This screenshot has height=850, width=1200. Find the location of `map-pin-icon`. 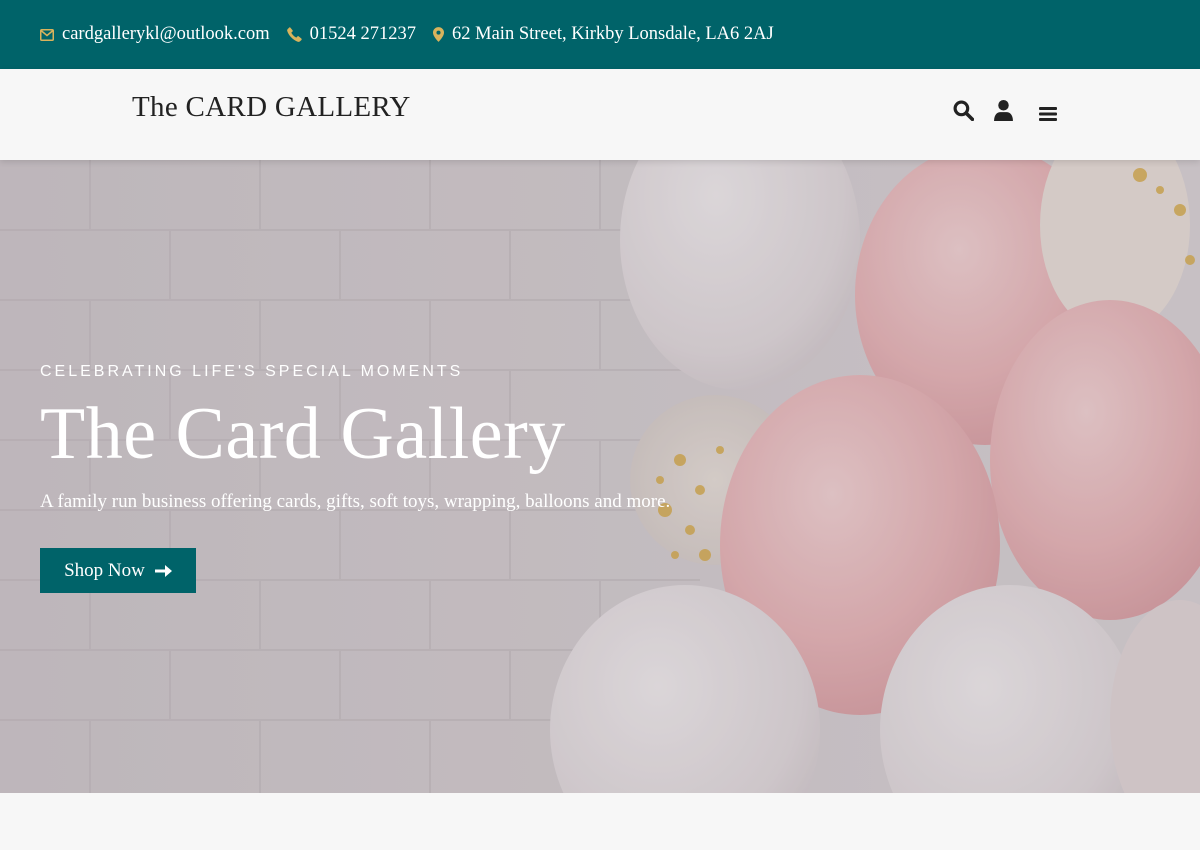

map-pin-icon is located at coordinates (439, 34).